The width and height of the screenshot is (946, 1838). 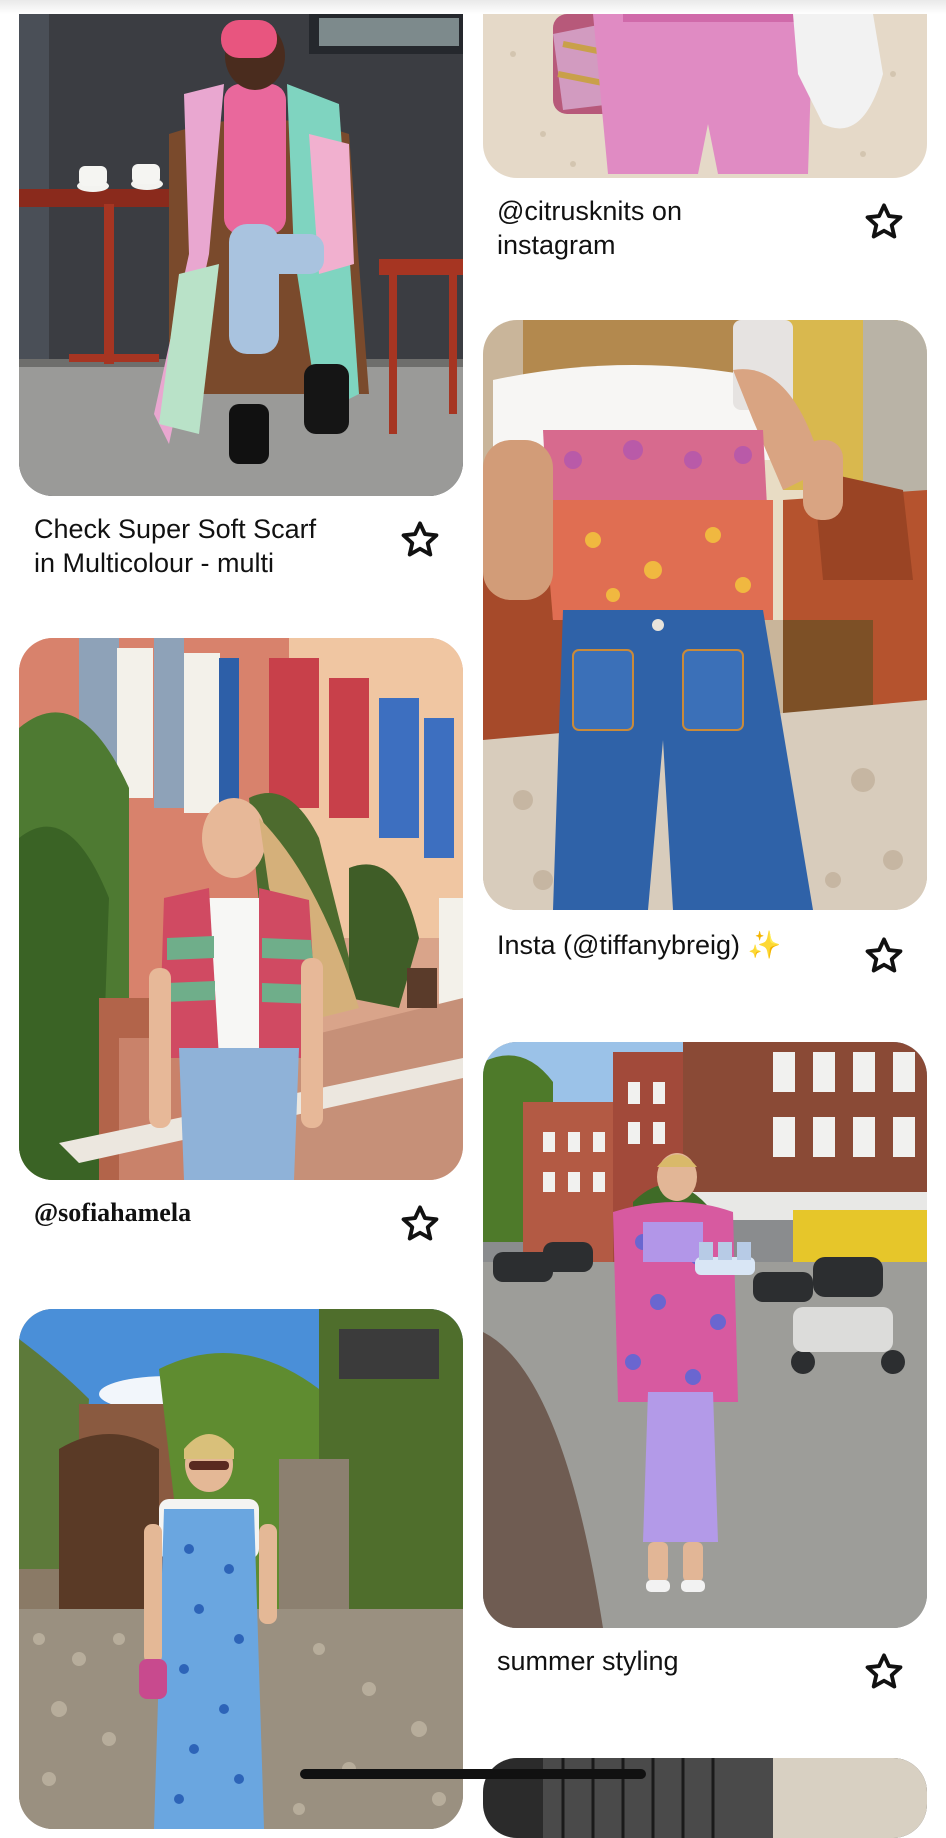 I want to click on pin-title-citrusknits: @citrusknits on instagram, so click(x=589, y=228).